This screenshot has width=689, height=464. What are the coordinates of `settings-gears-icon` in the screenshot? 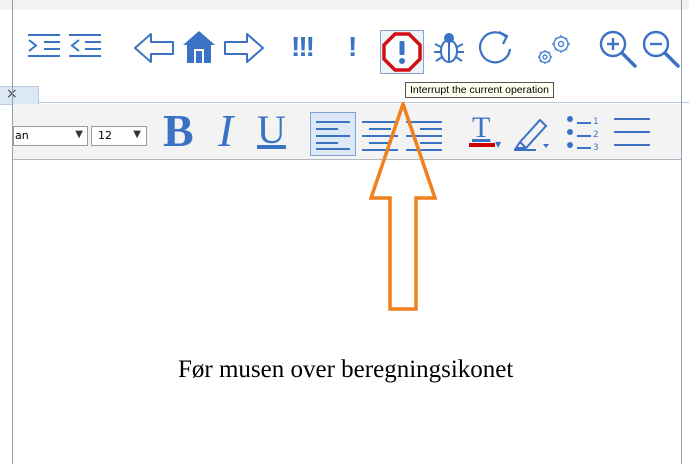 It's located at (555, 49).